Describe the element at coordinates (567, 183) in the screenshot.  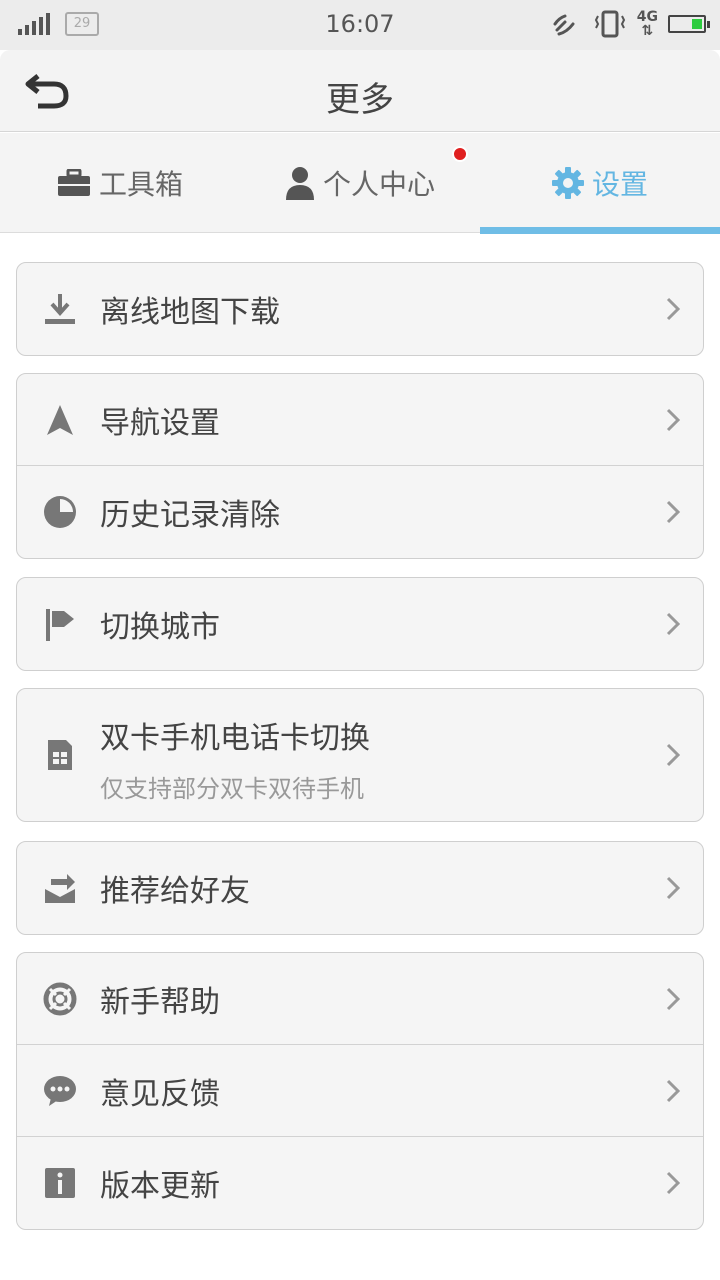
I see `gear-icon` at that location.